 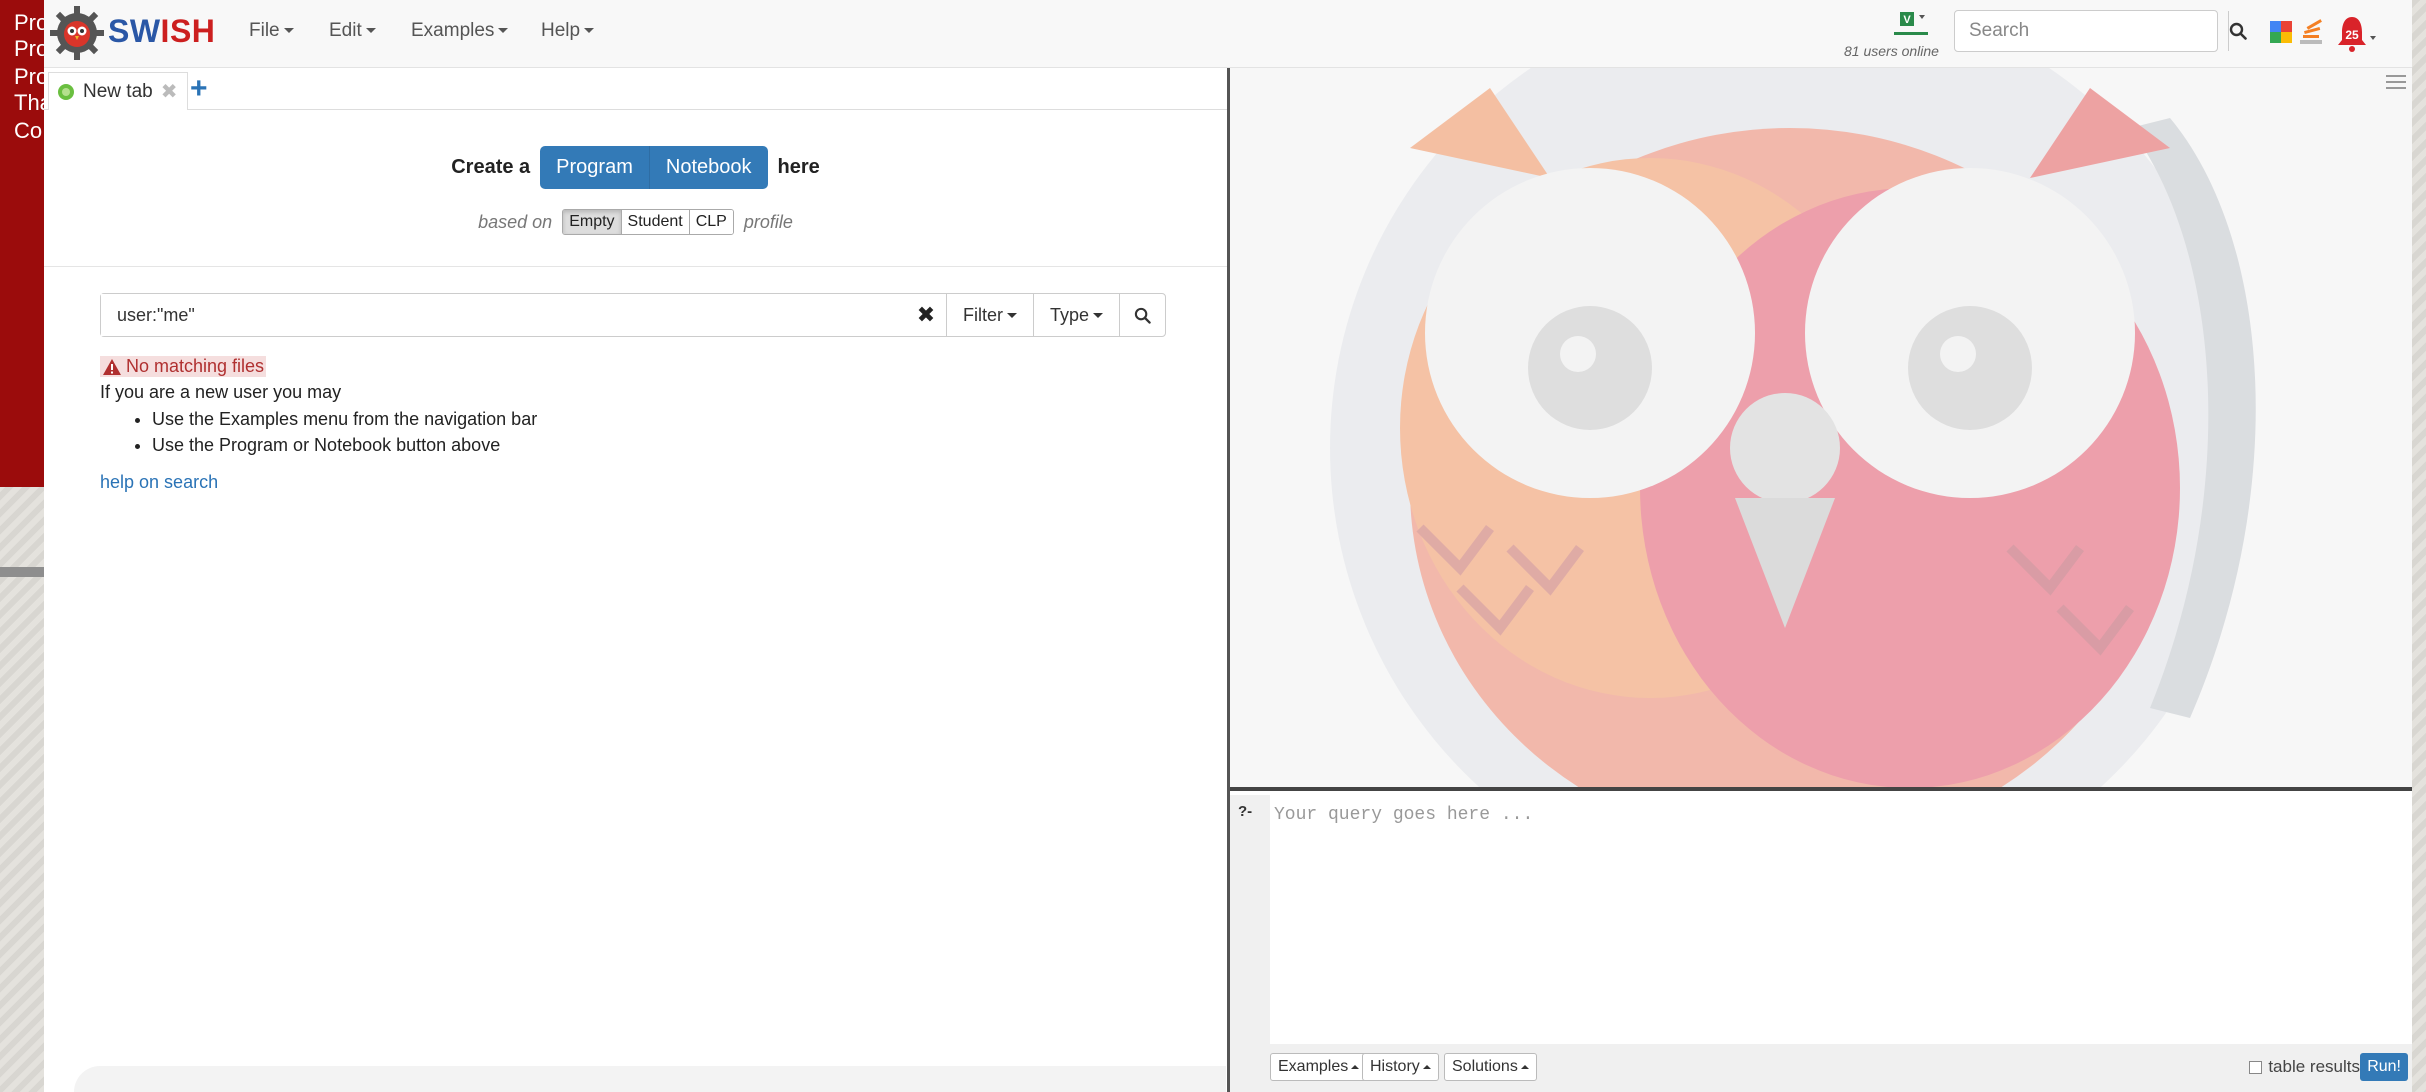 I want to click on file-search-bar: ✖ Filter Type, so click(x=633, y=315).